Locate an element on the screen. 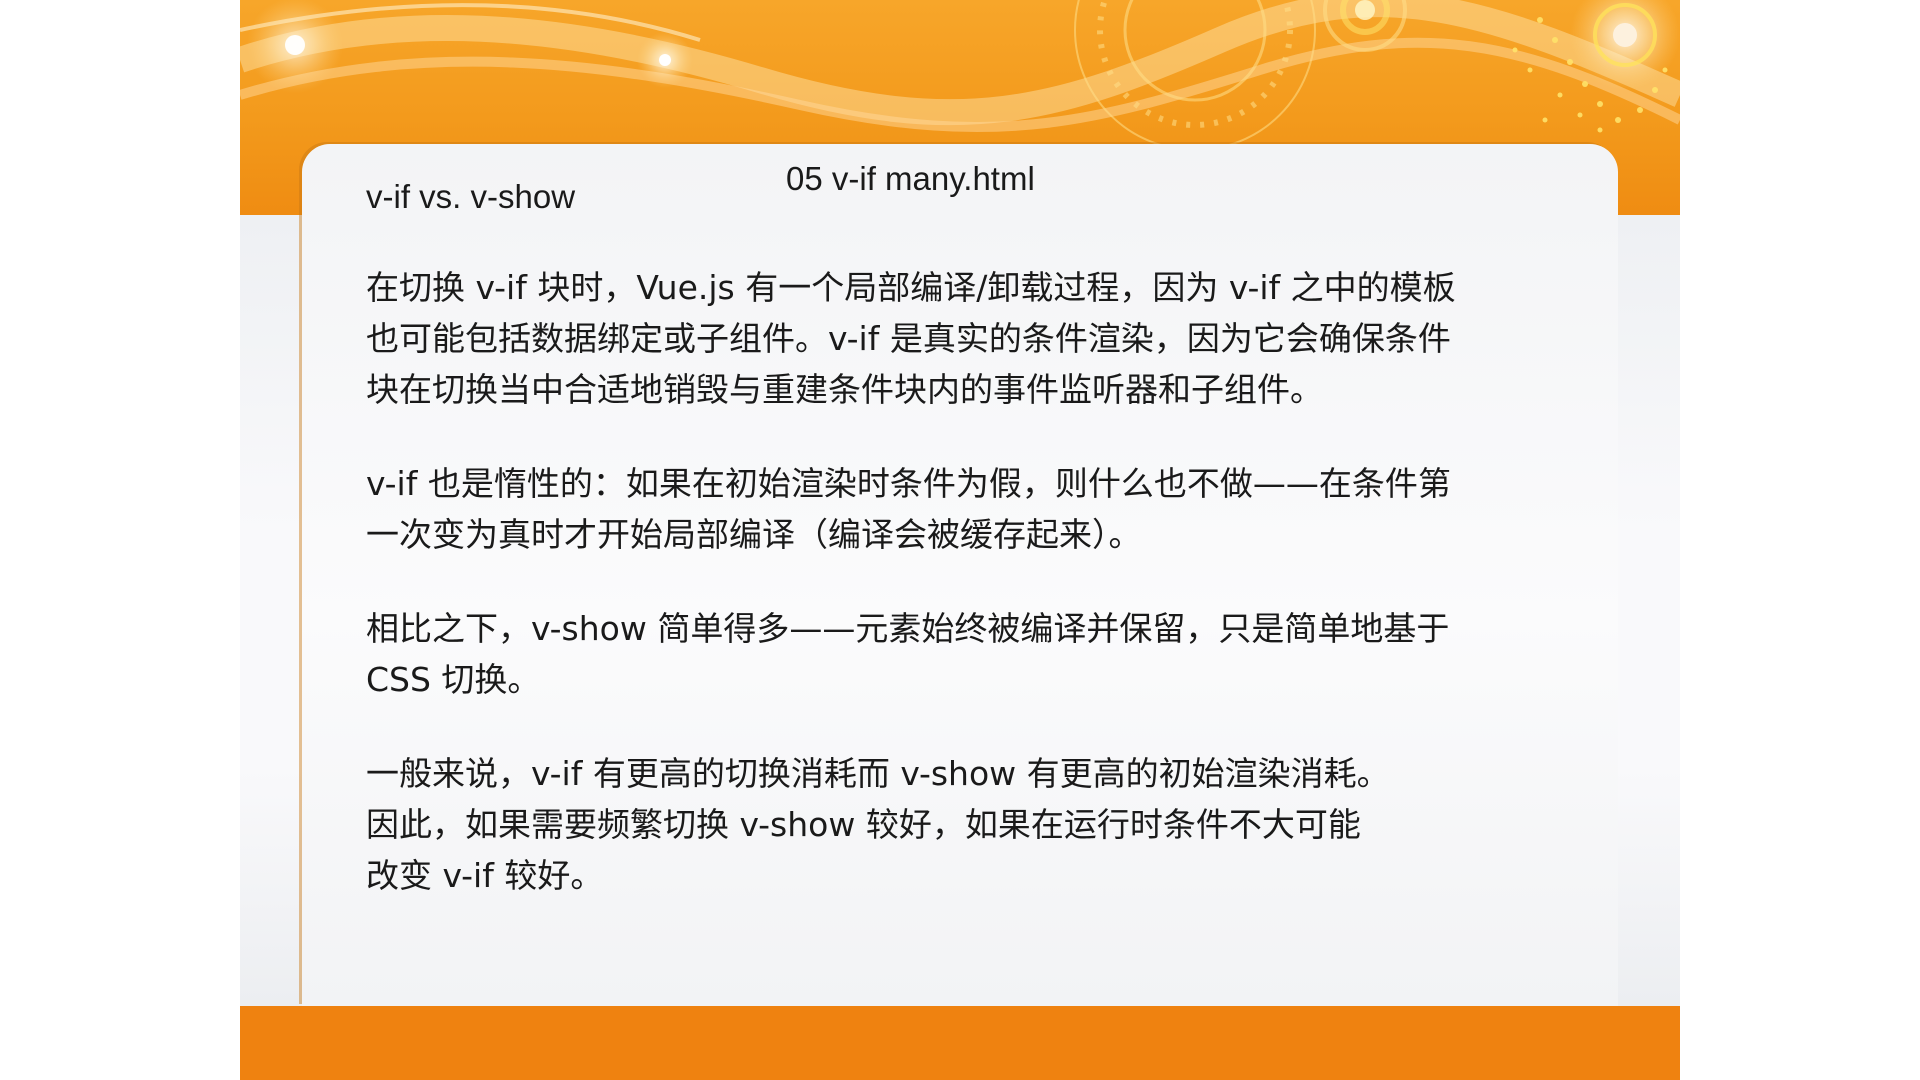 Image resolution: width=1920 pixels, height=1080 pixels. text-line: 因此，如果需要频繁切换 v-show 较好，如果在运行时条件不大可能 is located at coordinates (863, 824).